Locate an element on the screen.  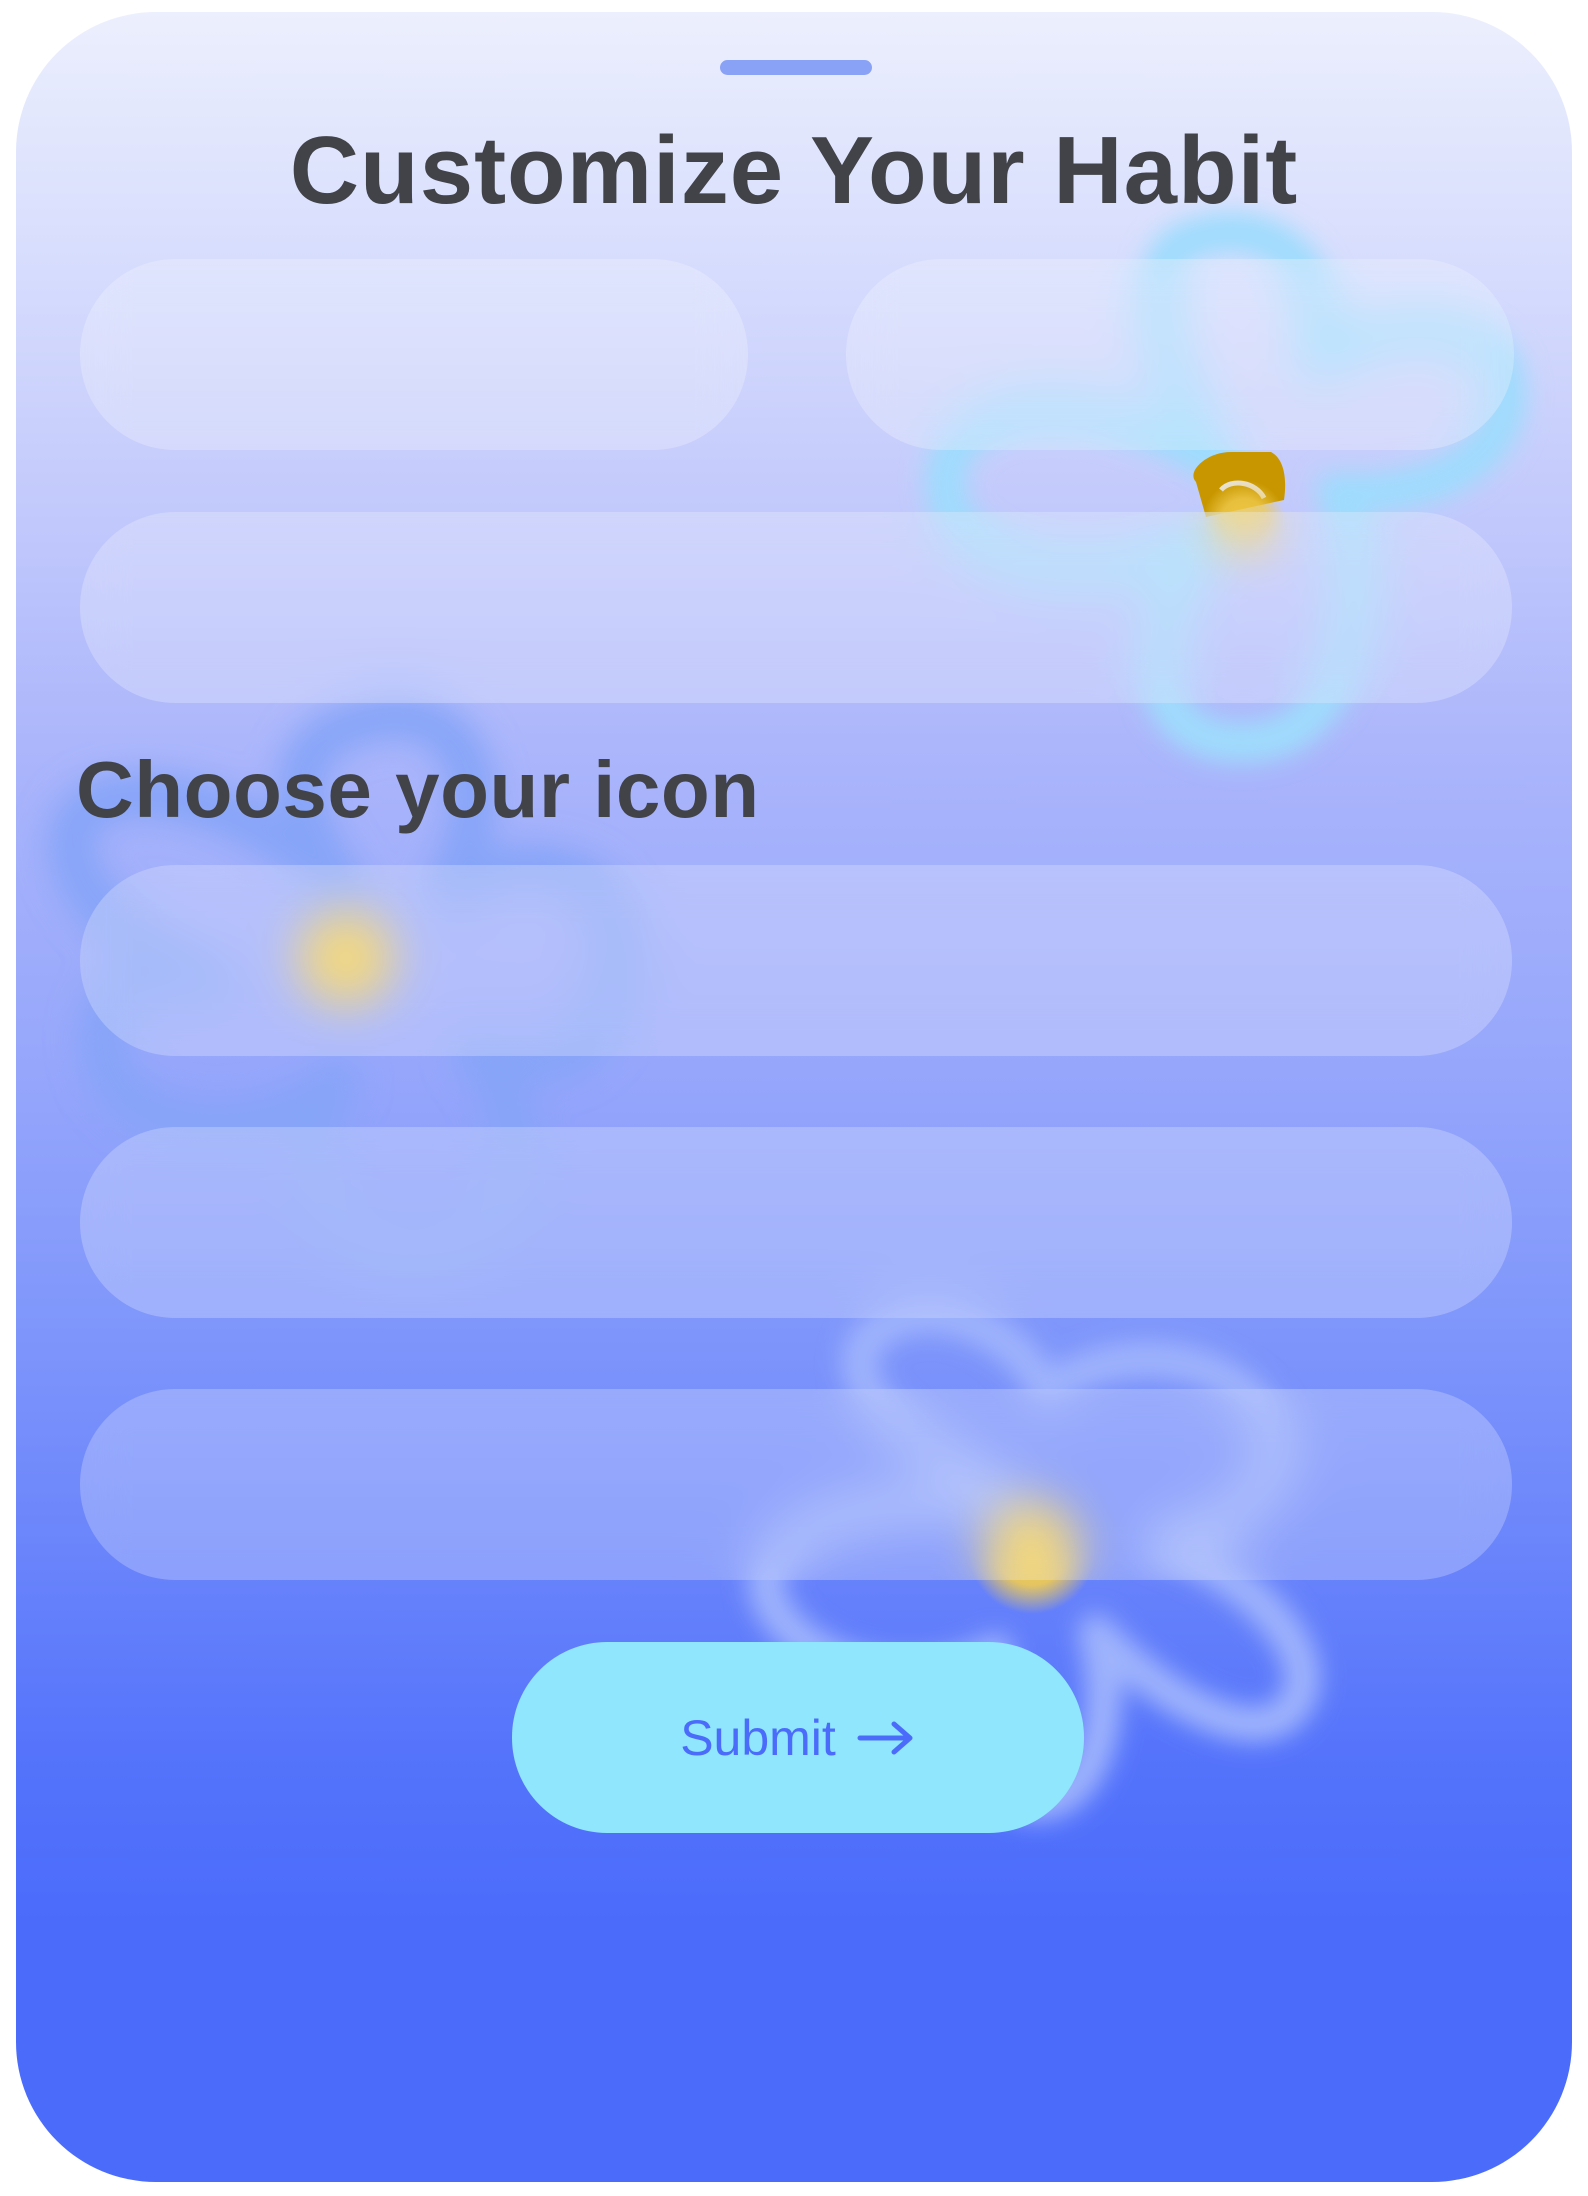
habit-category-field is located at coordinates (1180, 354).